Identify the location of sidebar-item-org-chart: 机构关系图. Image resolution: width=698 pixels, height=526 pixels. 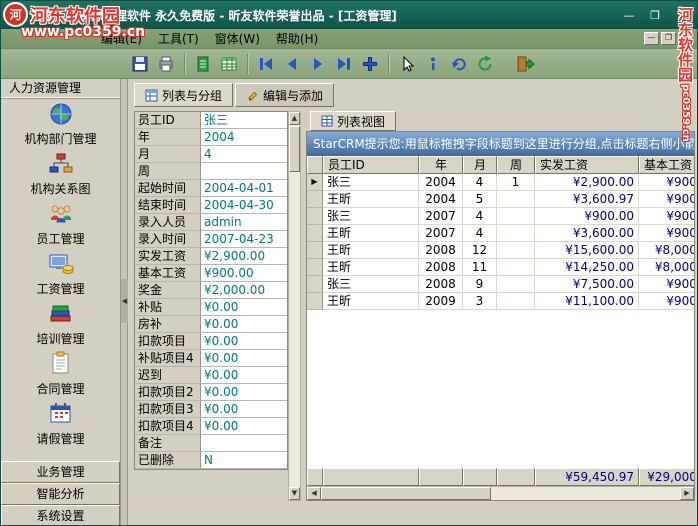
(60, 173).